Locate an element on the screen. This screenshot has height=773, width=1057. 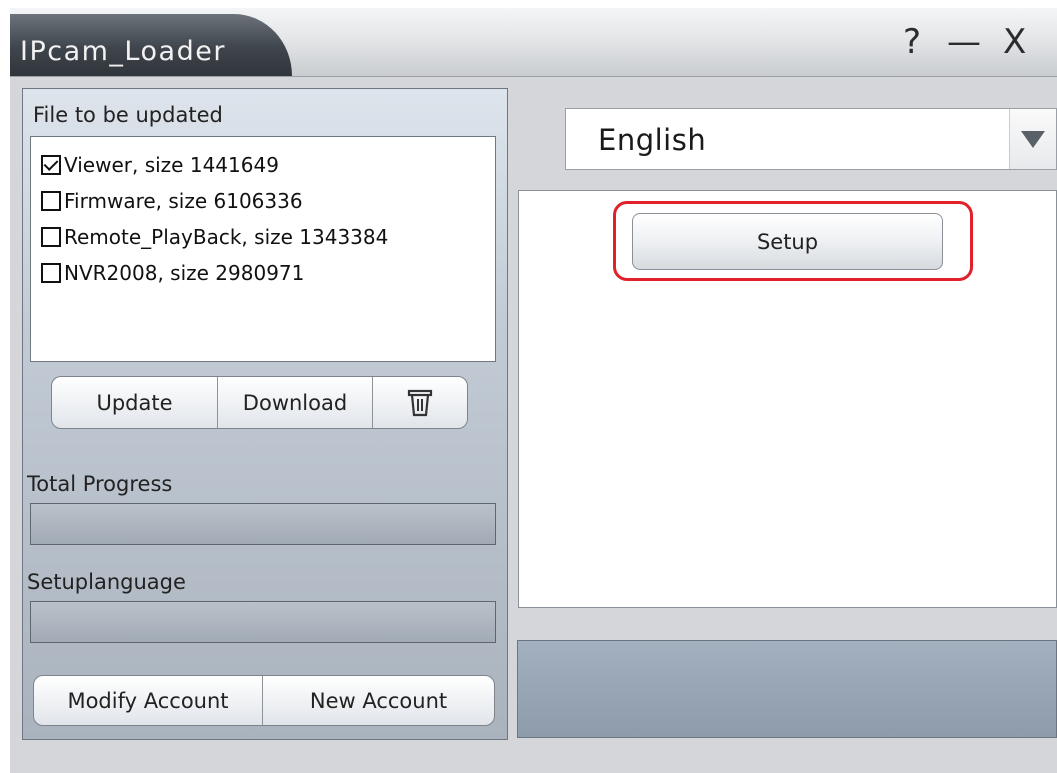
status-area is located at coordinates (787, 689).